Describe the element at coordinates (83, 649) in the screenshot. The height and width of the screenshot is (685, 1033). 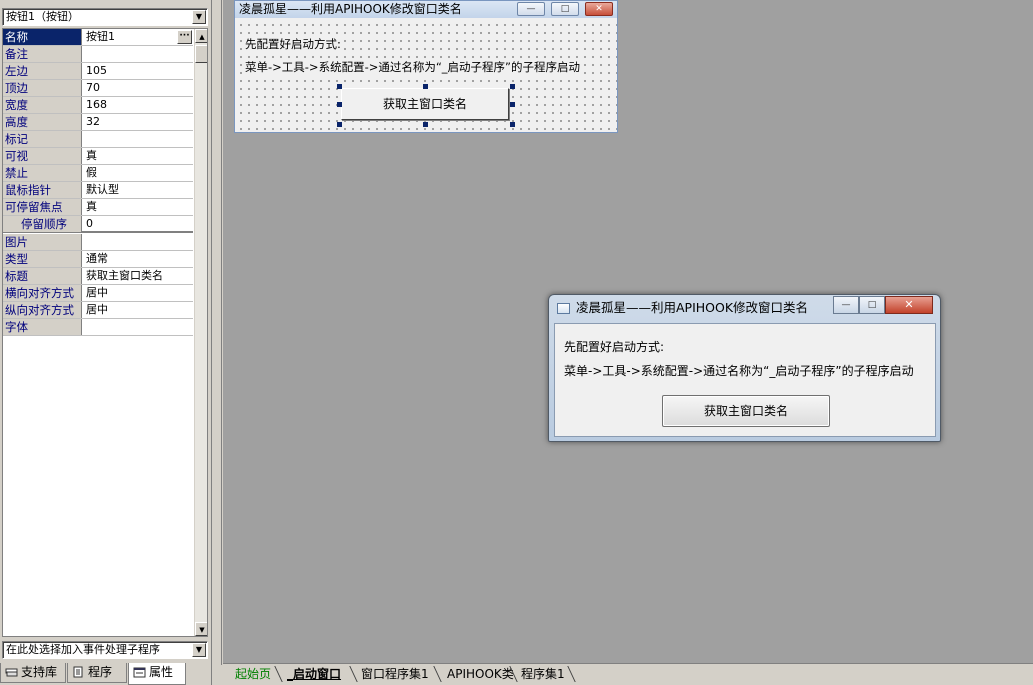
I see `event-select-value: 在此处选择加入事件处理子程序` at that location.